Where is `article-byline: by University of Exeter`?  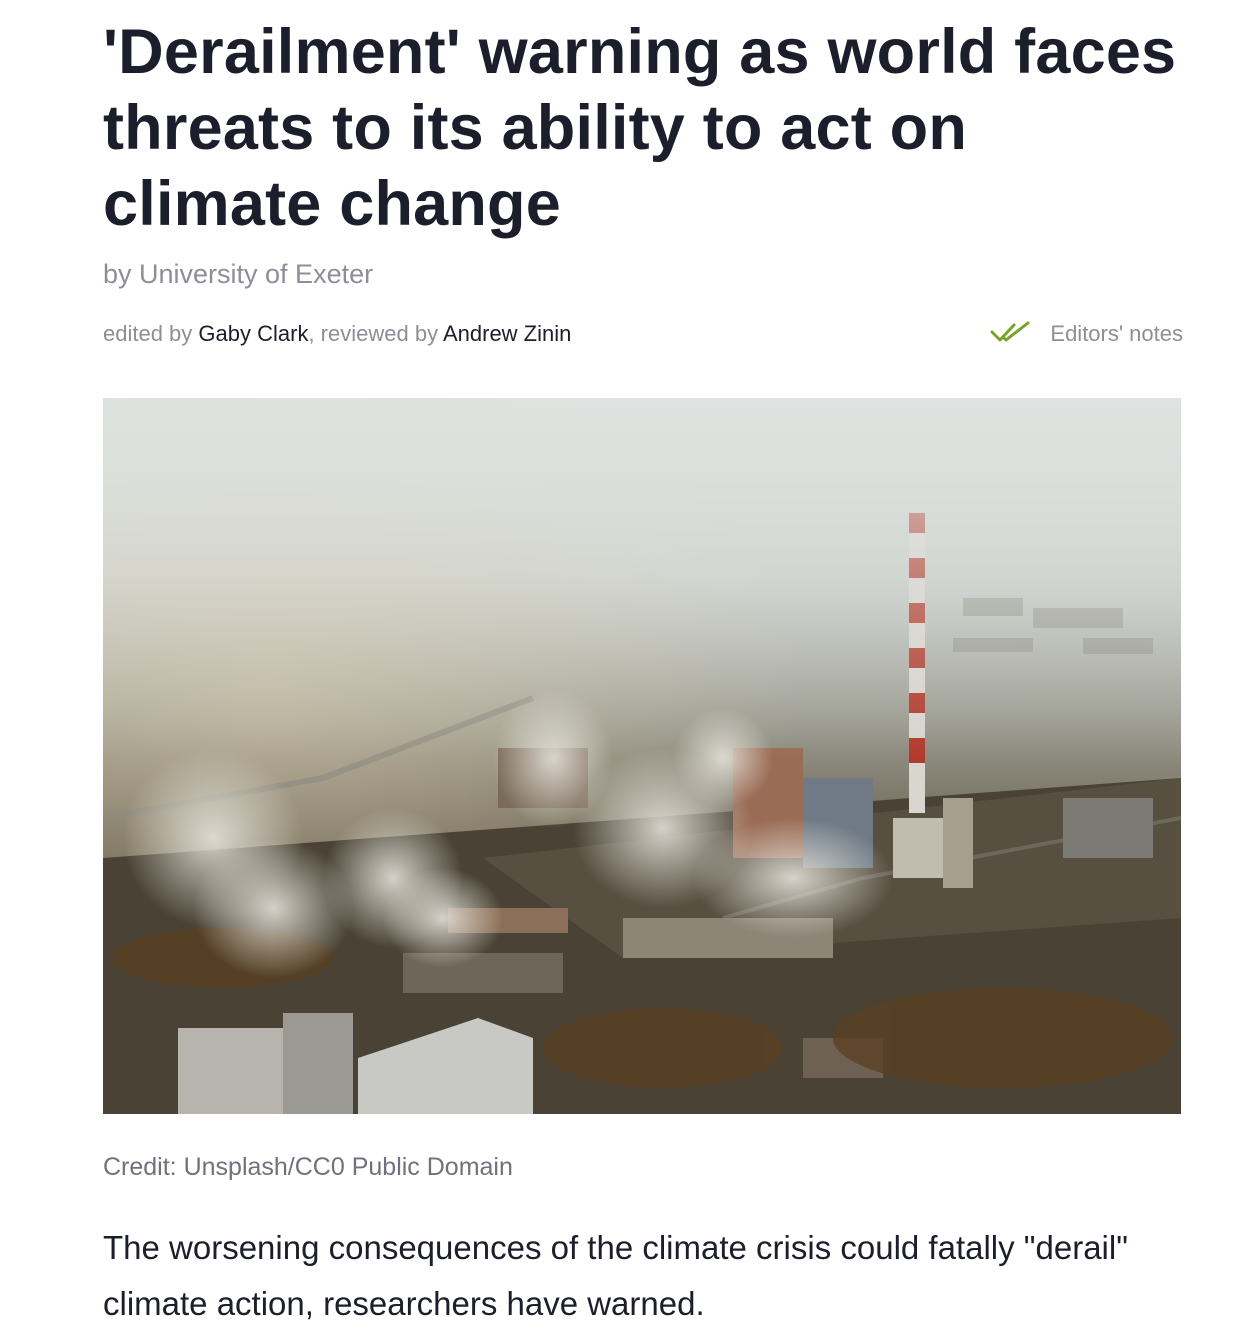 article-byline: by University of Exeter is located at coordinates (238, 274).